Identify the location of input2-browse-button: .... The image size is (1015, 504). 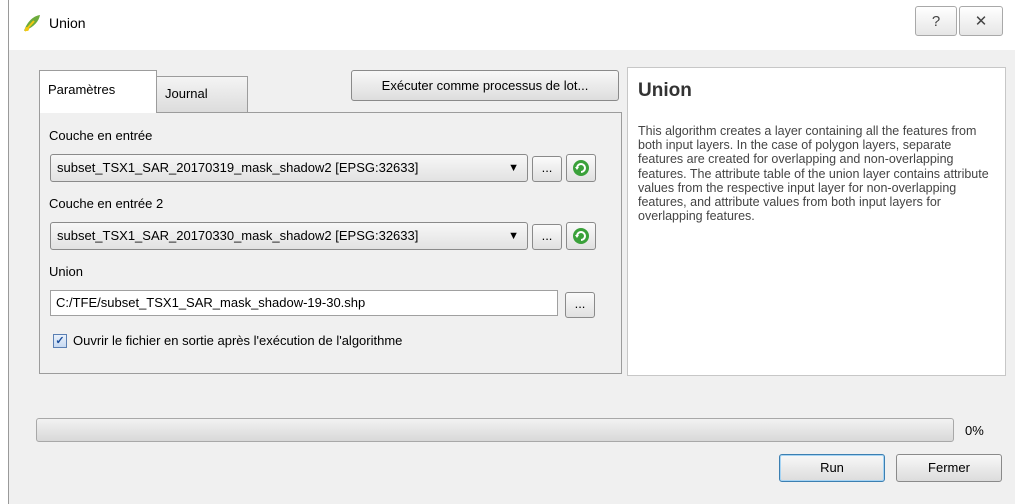
(547, 237).